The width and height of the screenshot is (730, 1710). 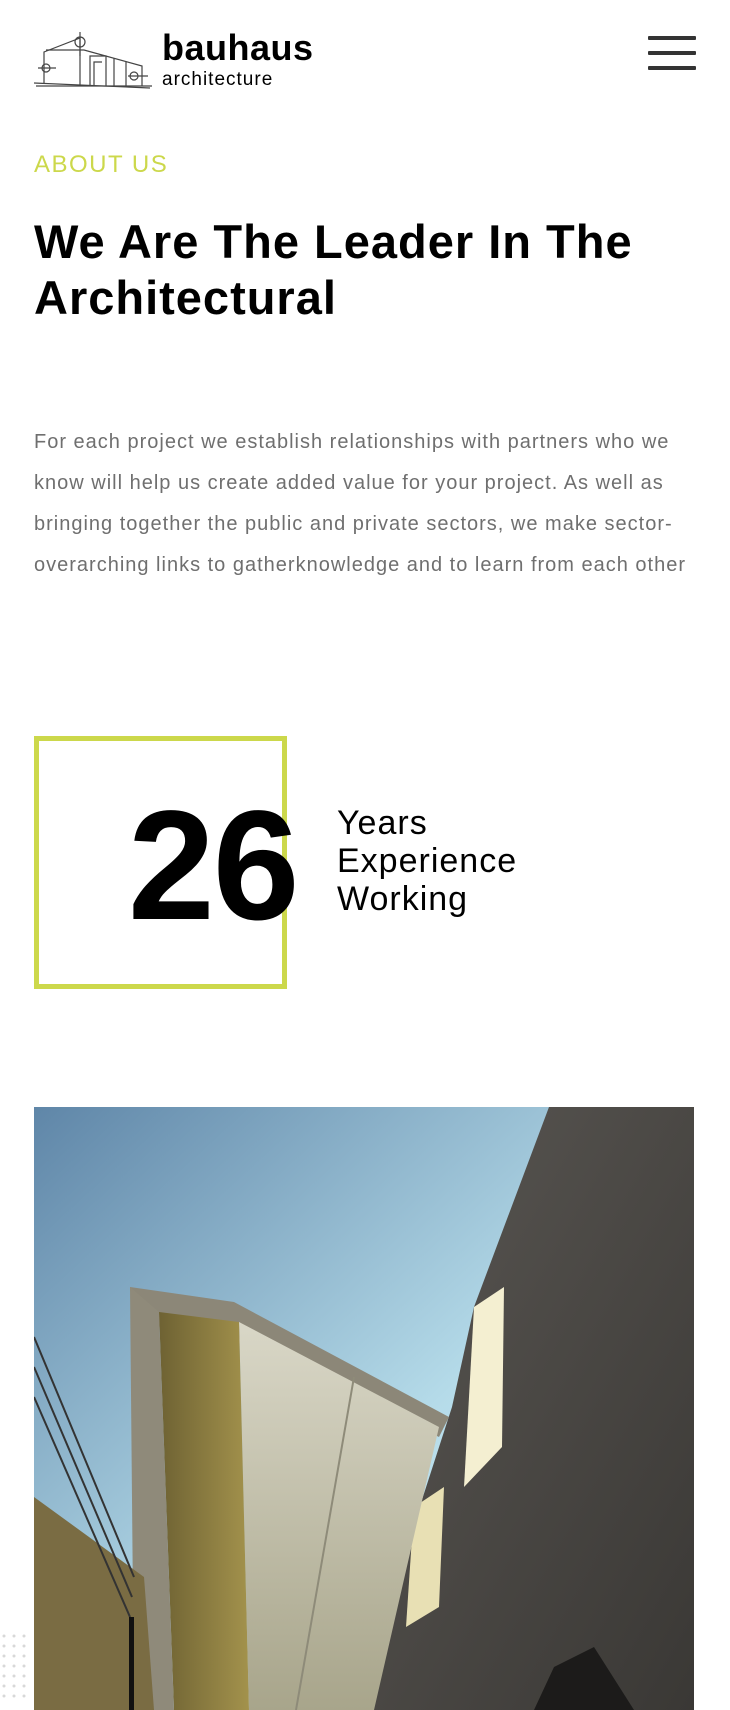 What do you see at coordinates (101, 164) in the screenshot?
I see `section-eyebrow: ABOUT US` at bounding box center [101, 164].